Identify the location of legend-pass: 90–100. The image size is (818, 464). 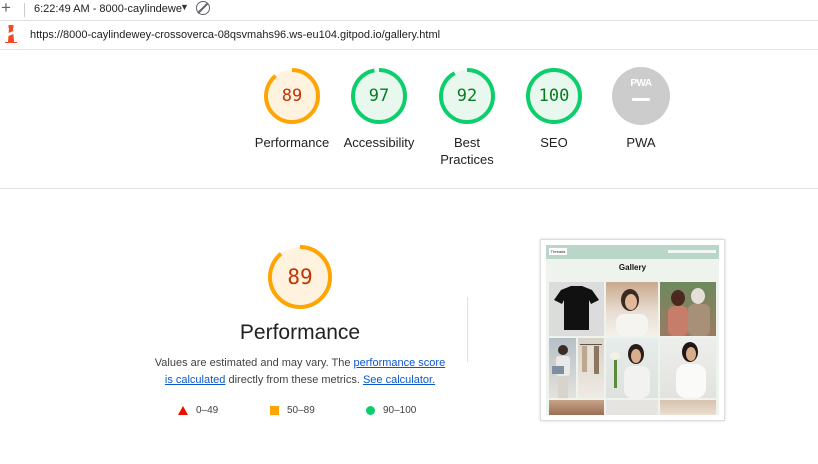
(391, 410).